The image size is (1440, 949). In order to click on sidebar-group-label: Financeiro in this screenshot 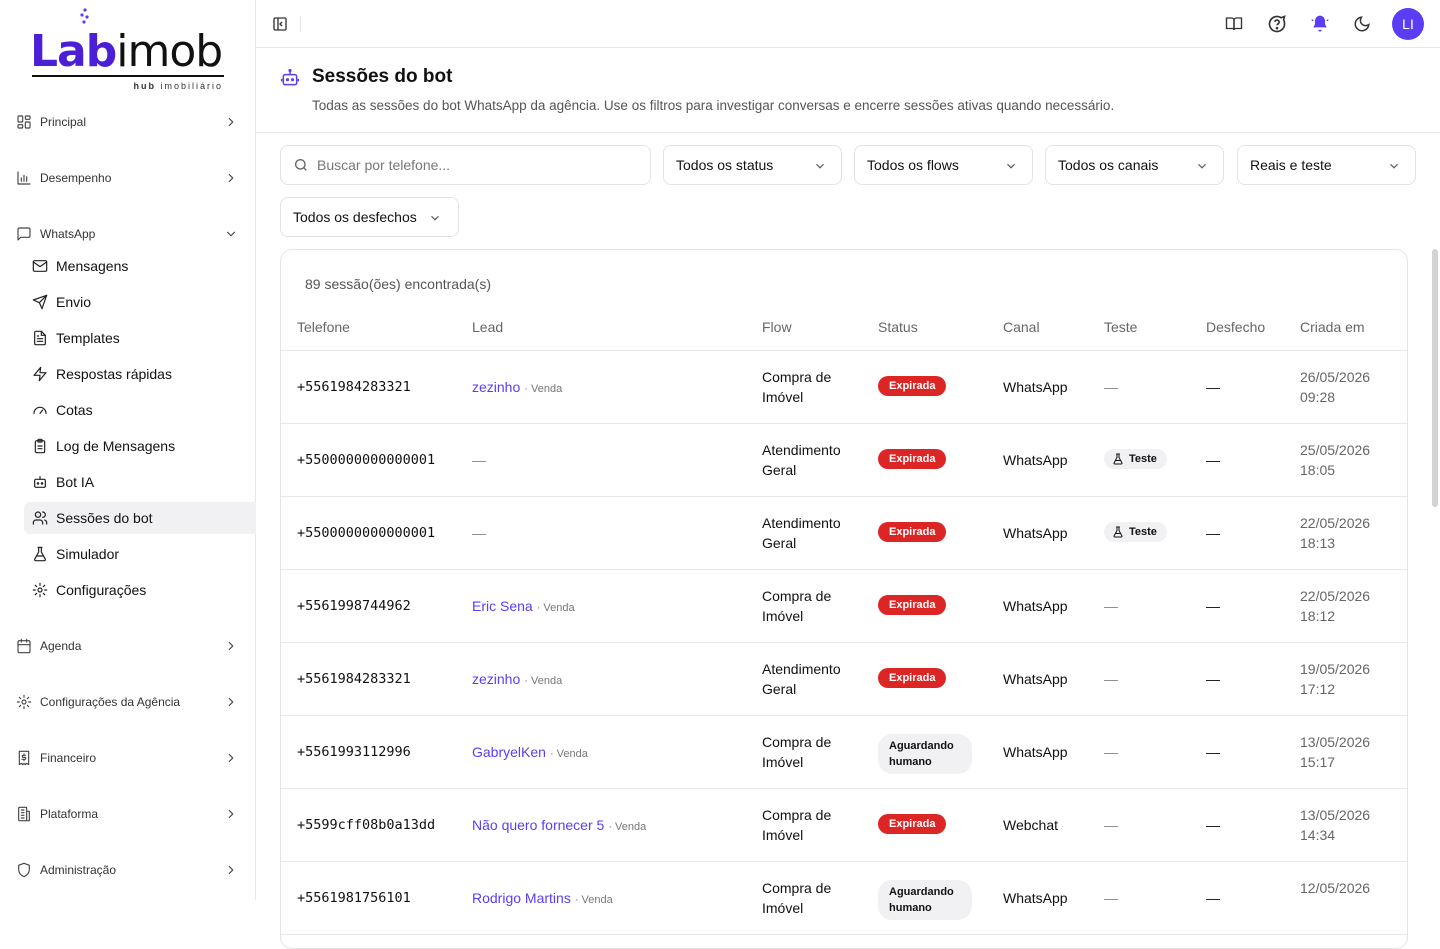, I will do `click(68, 758)`.